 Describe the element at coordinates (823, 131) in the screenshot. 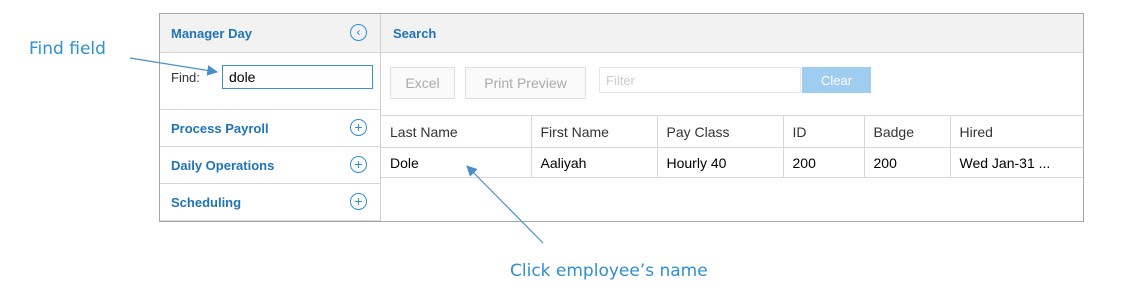

I see `column-header-id: ID` at that location.